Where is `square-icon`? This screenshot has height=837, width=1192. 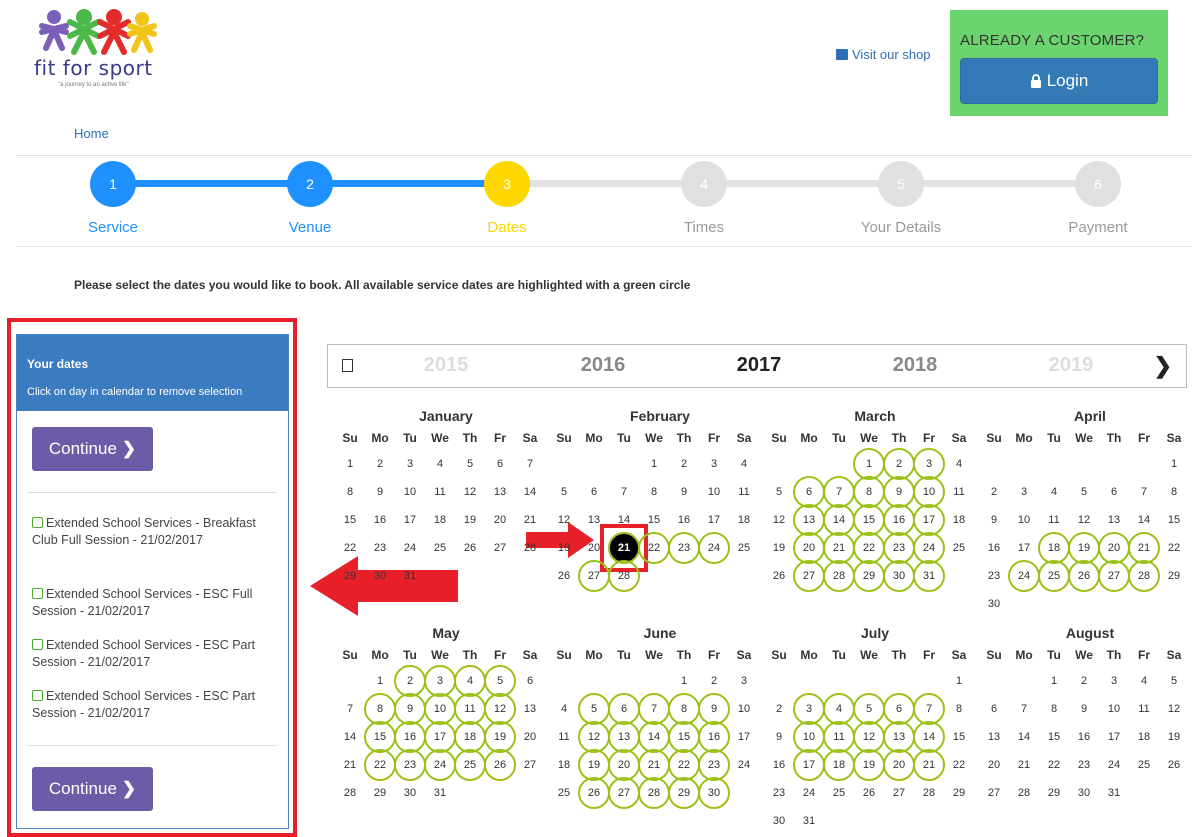
square-icon is located at coordinates (347, 365).